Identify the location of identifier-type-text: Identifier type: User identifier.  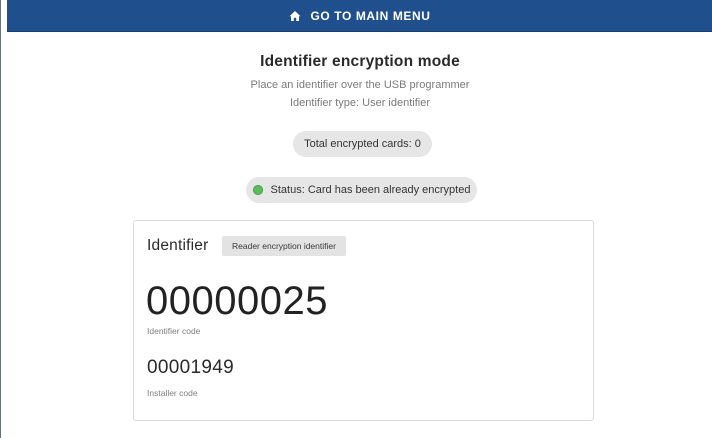
(359, 103).